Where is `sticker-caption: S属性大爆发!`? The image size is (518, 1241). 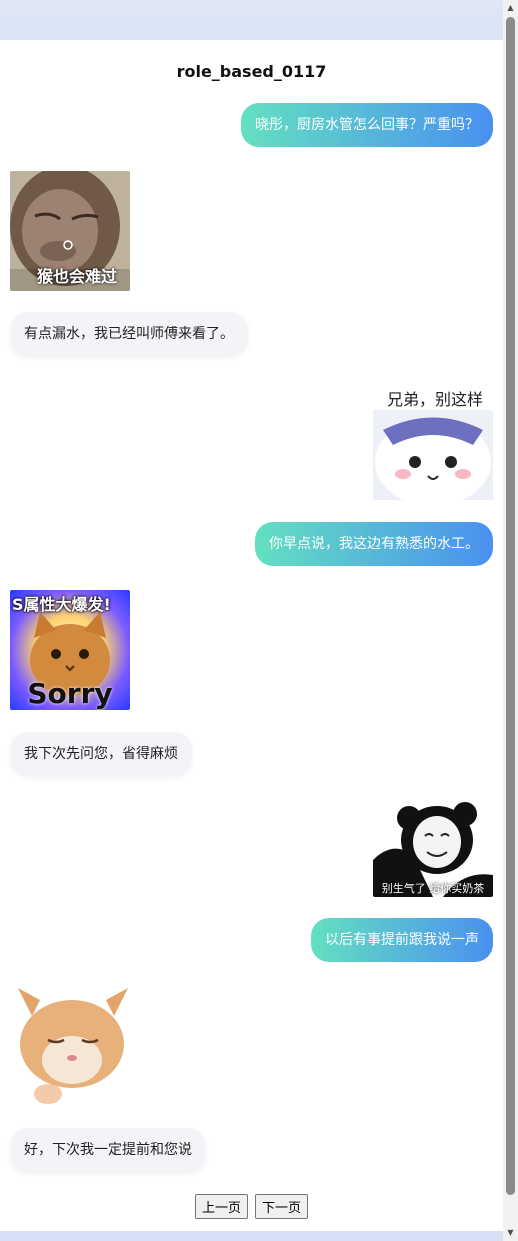
sticker-caption: S属性大爆发! is located at coordinates (61, 604).